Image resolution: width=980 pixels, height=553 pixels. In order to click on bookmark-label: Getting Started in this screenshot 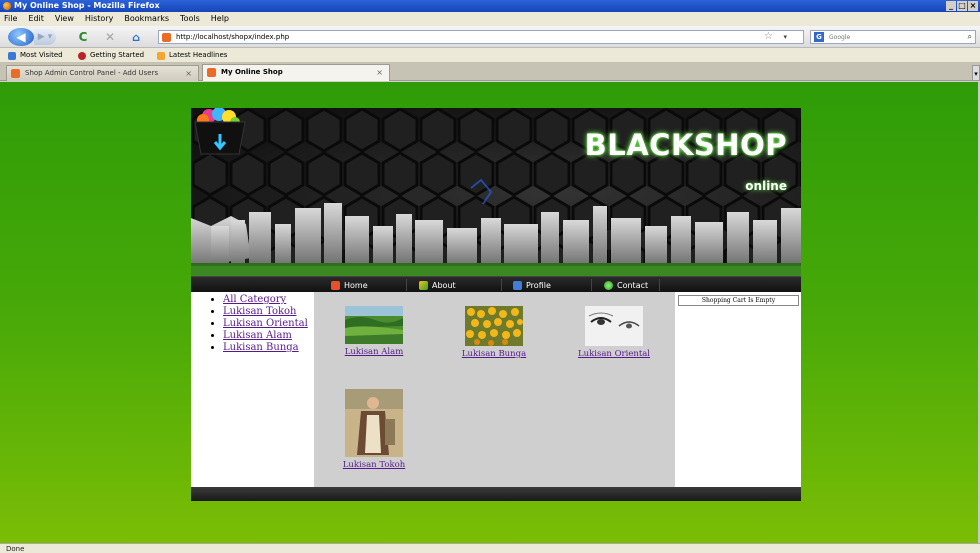, I will do `click(117, 55)`.